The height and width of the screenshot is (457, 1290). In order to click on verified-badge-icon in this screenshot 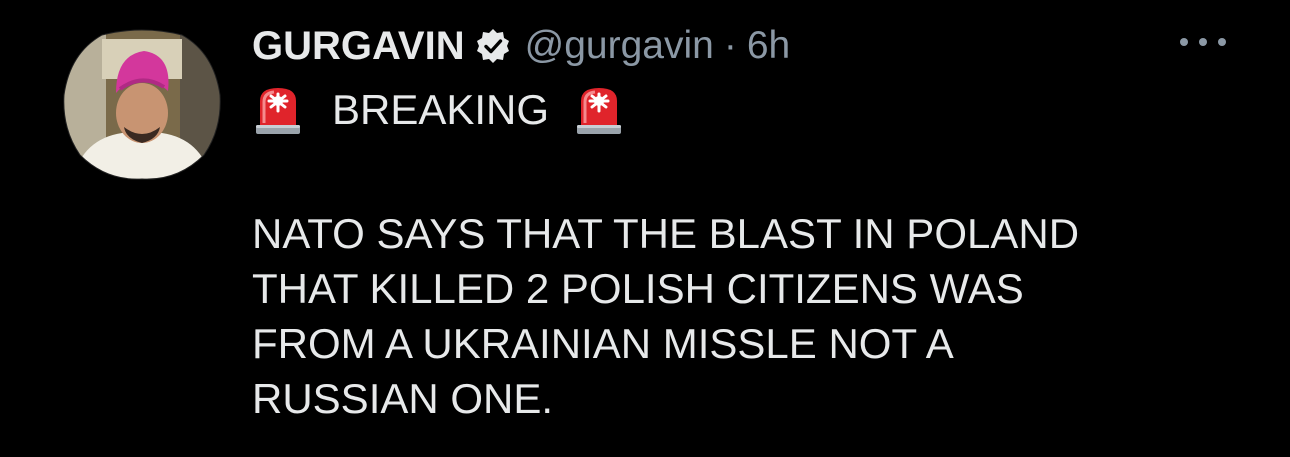, I will do `click(493, 46)`.